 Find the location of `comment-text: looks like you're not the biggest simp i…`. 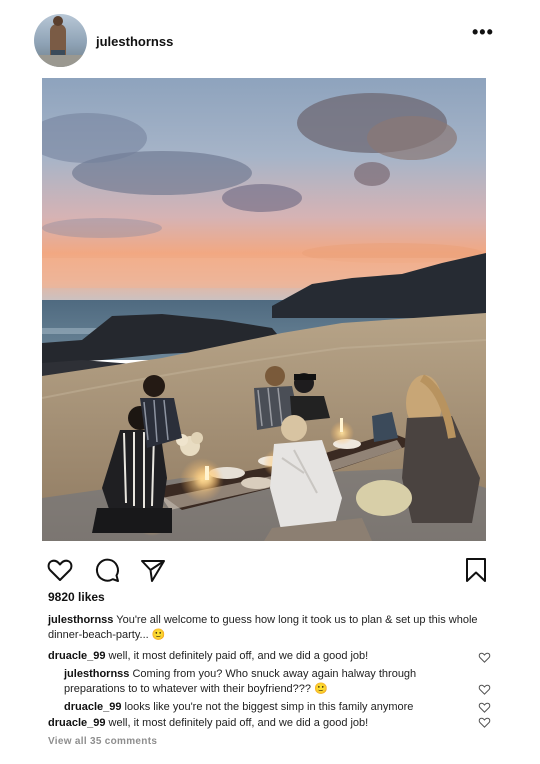

comment-text: looks like you're not the biggest simp i… is located at coordinates (269, 707).